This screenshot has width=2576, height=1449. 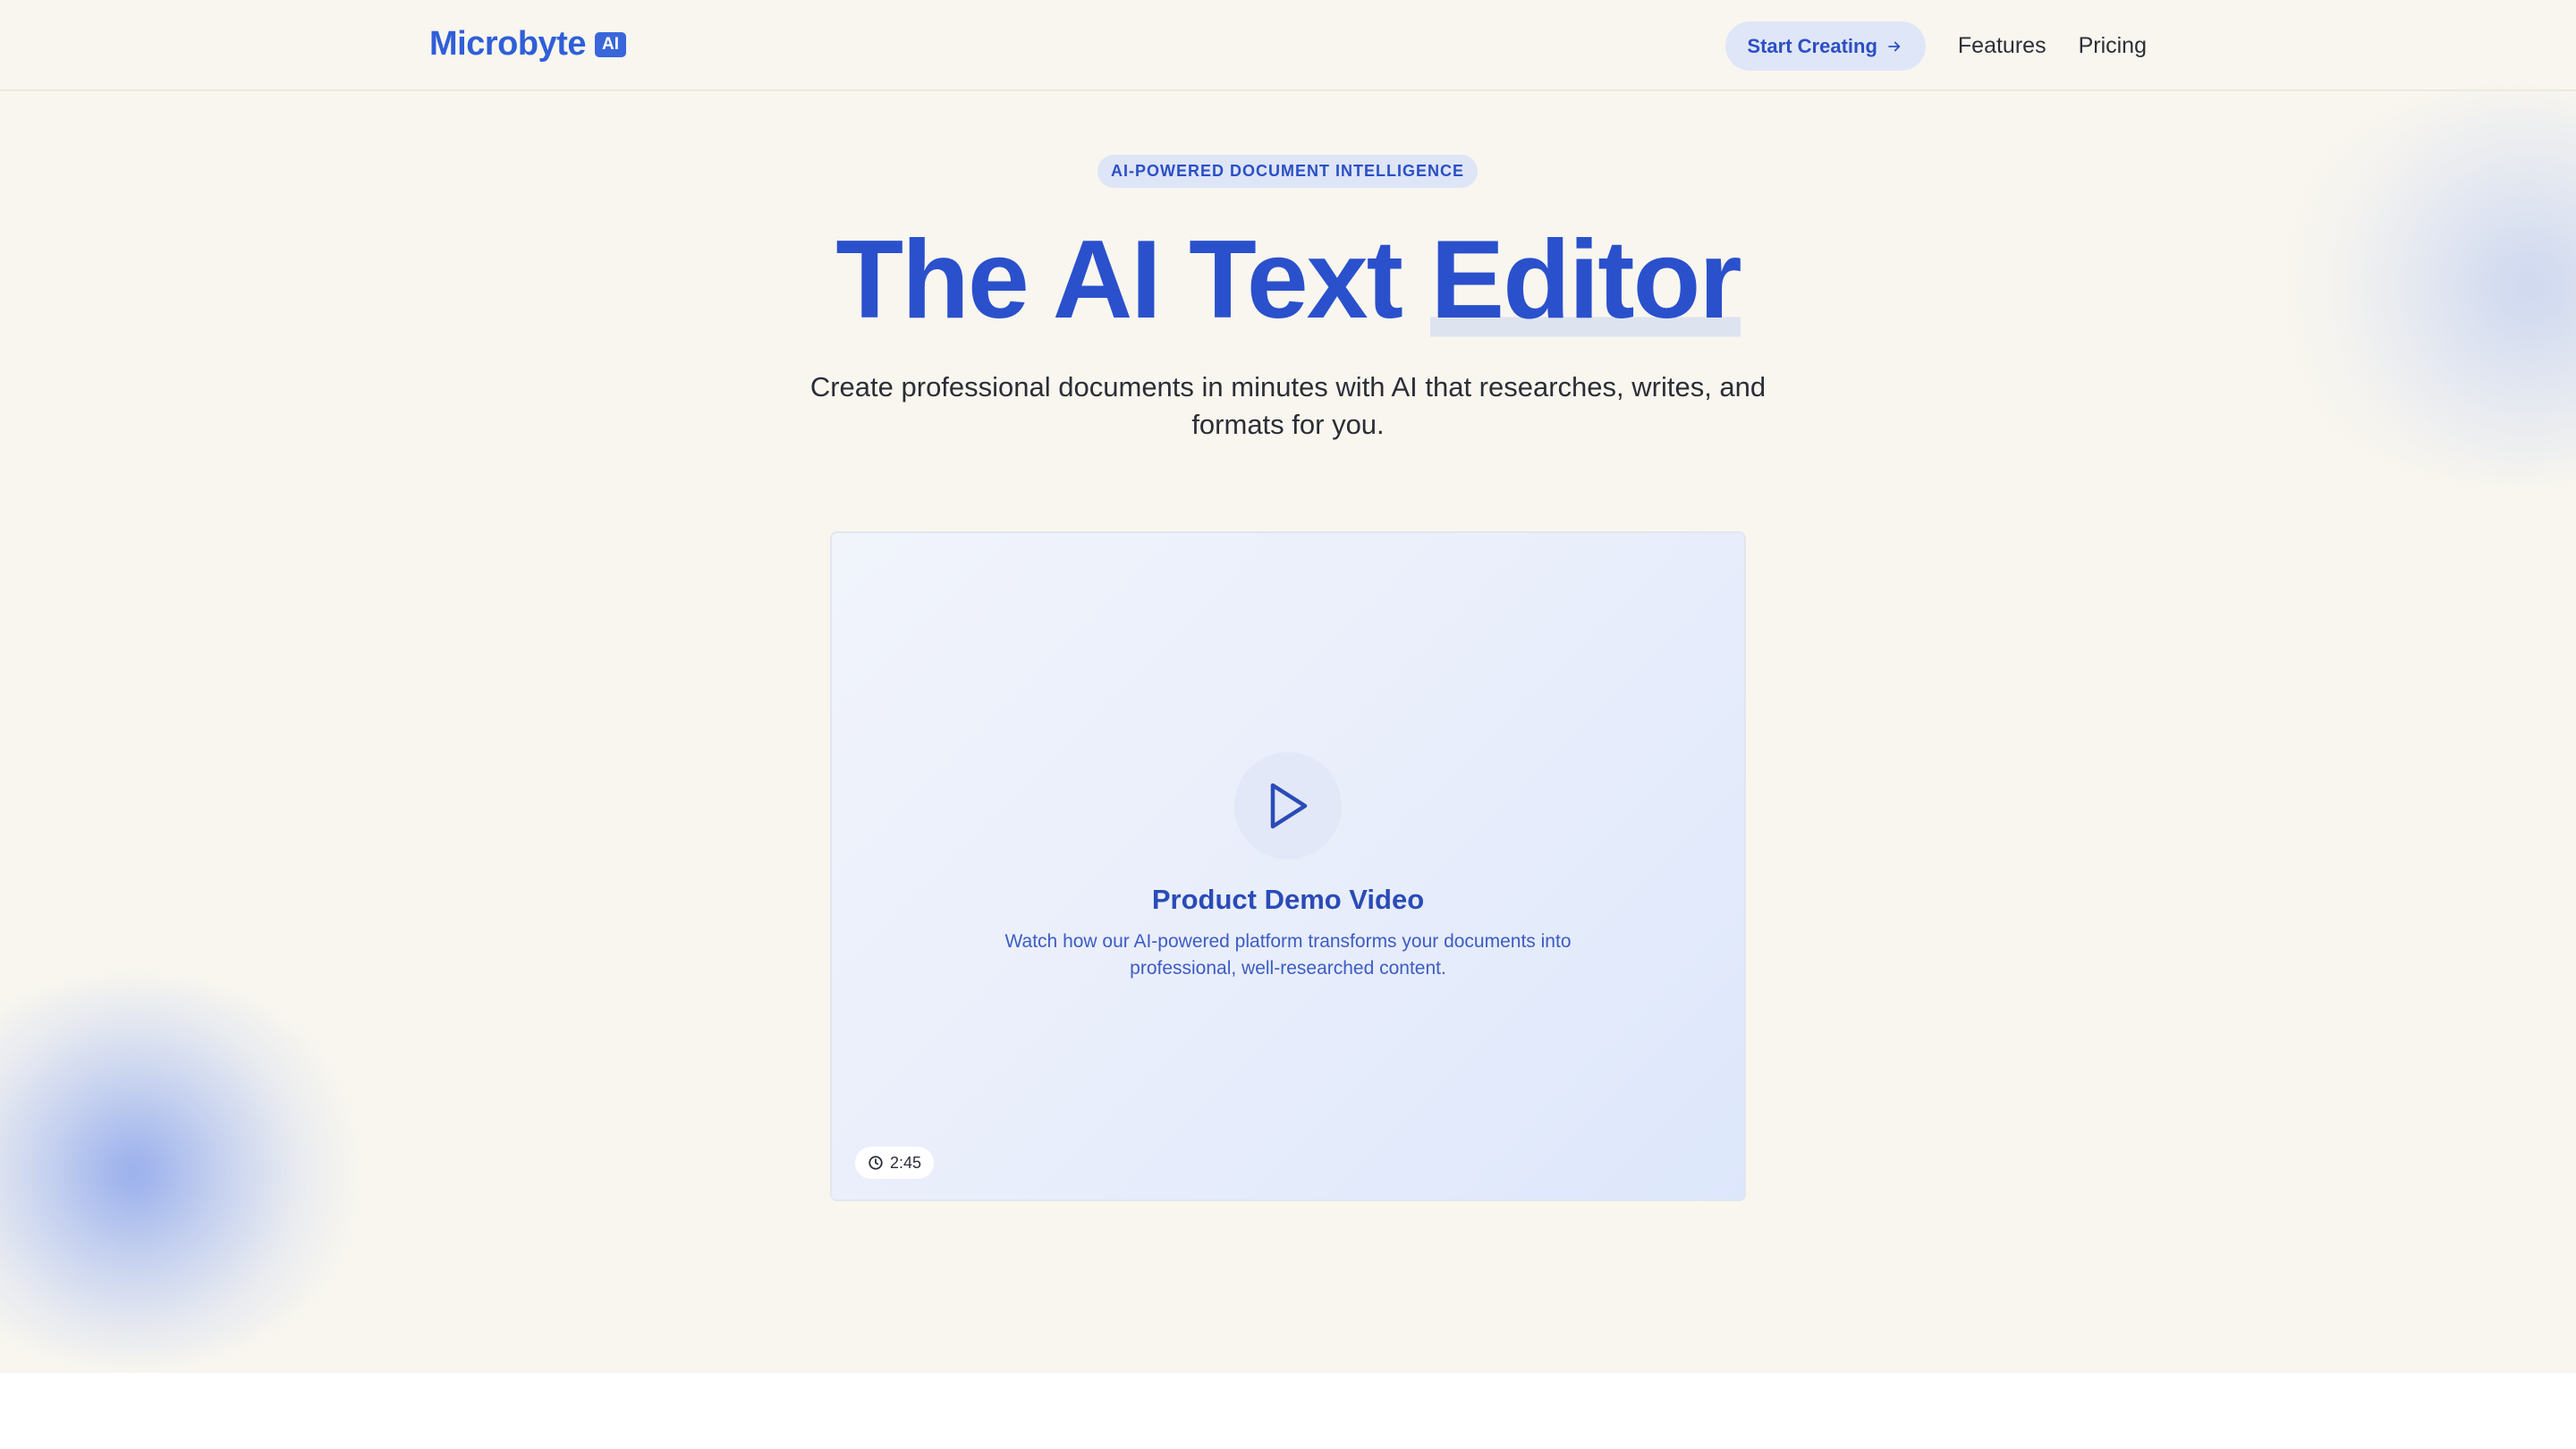 I want to click on main-nav: Start Creating Features Pricing, so click(x=1936, y=46).